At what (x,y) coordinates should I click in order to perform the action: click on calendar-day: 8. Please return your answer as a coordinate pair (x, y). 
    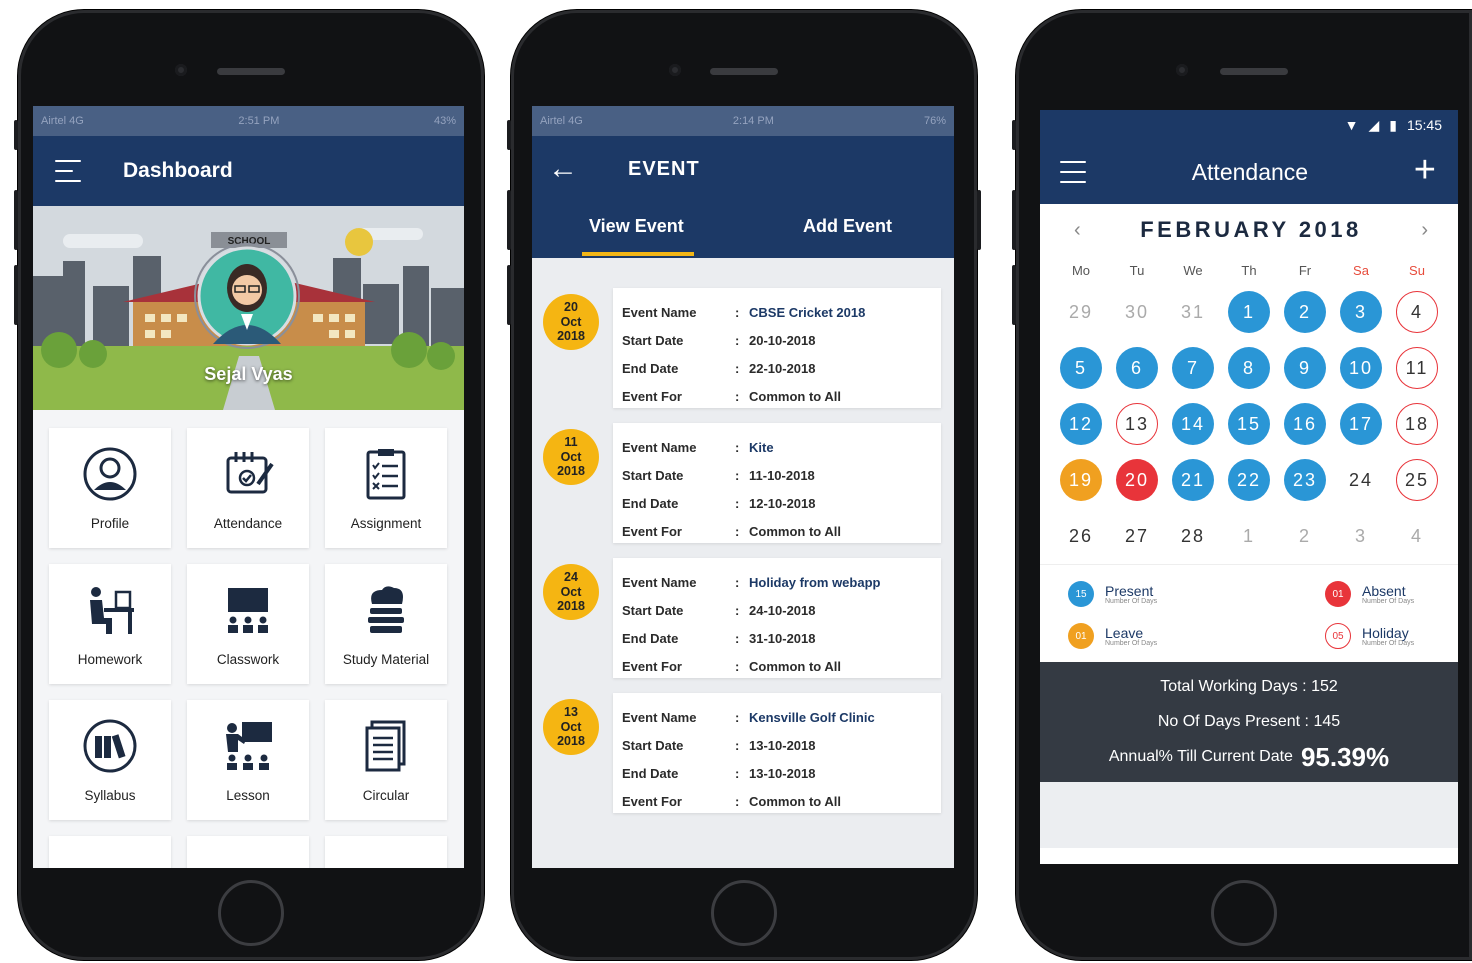
    Looking at the image, I should click on (1249, 368).